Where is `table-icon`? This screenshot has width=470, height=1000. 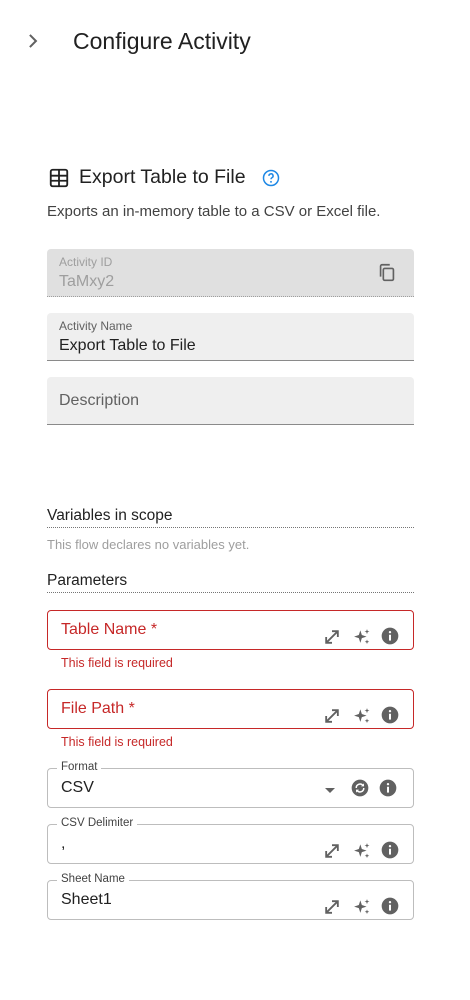 table-icon is located at coordinates (59, 178).